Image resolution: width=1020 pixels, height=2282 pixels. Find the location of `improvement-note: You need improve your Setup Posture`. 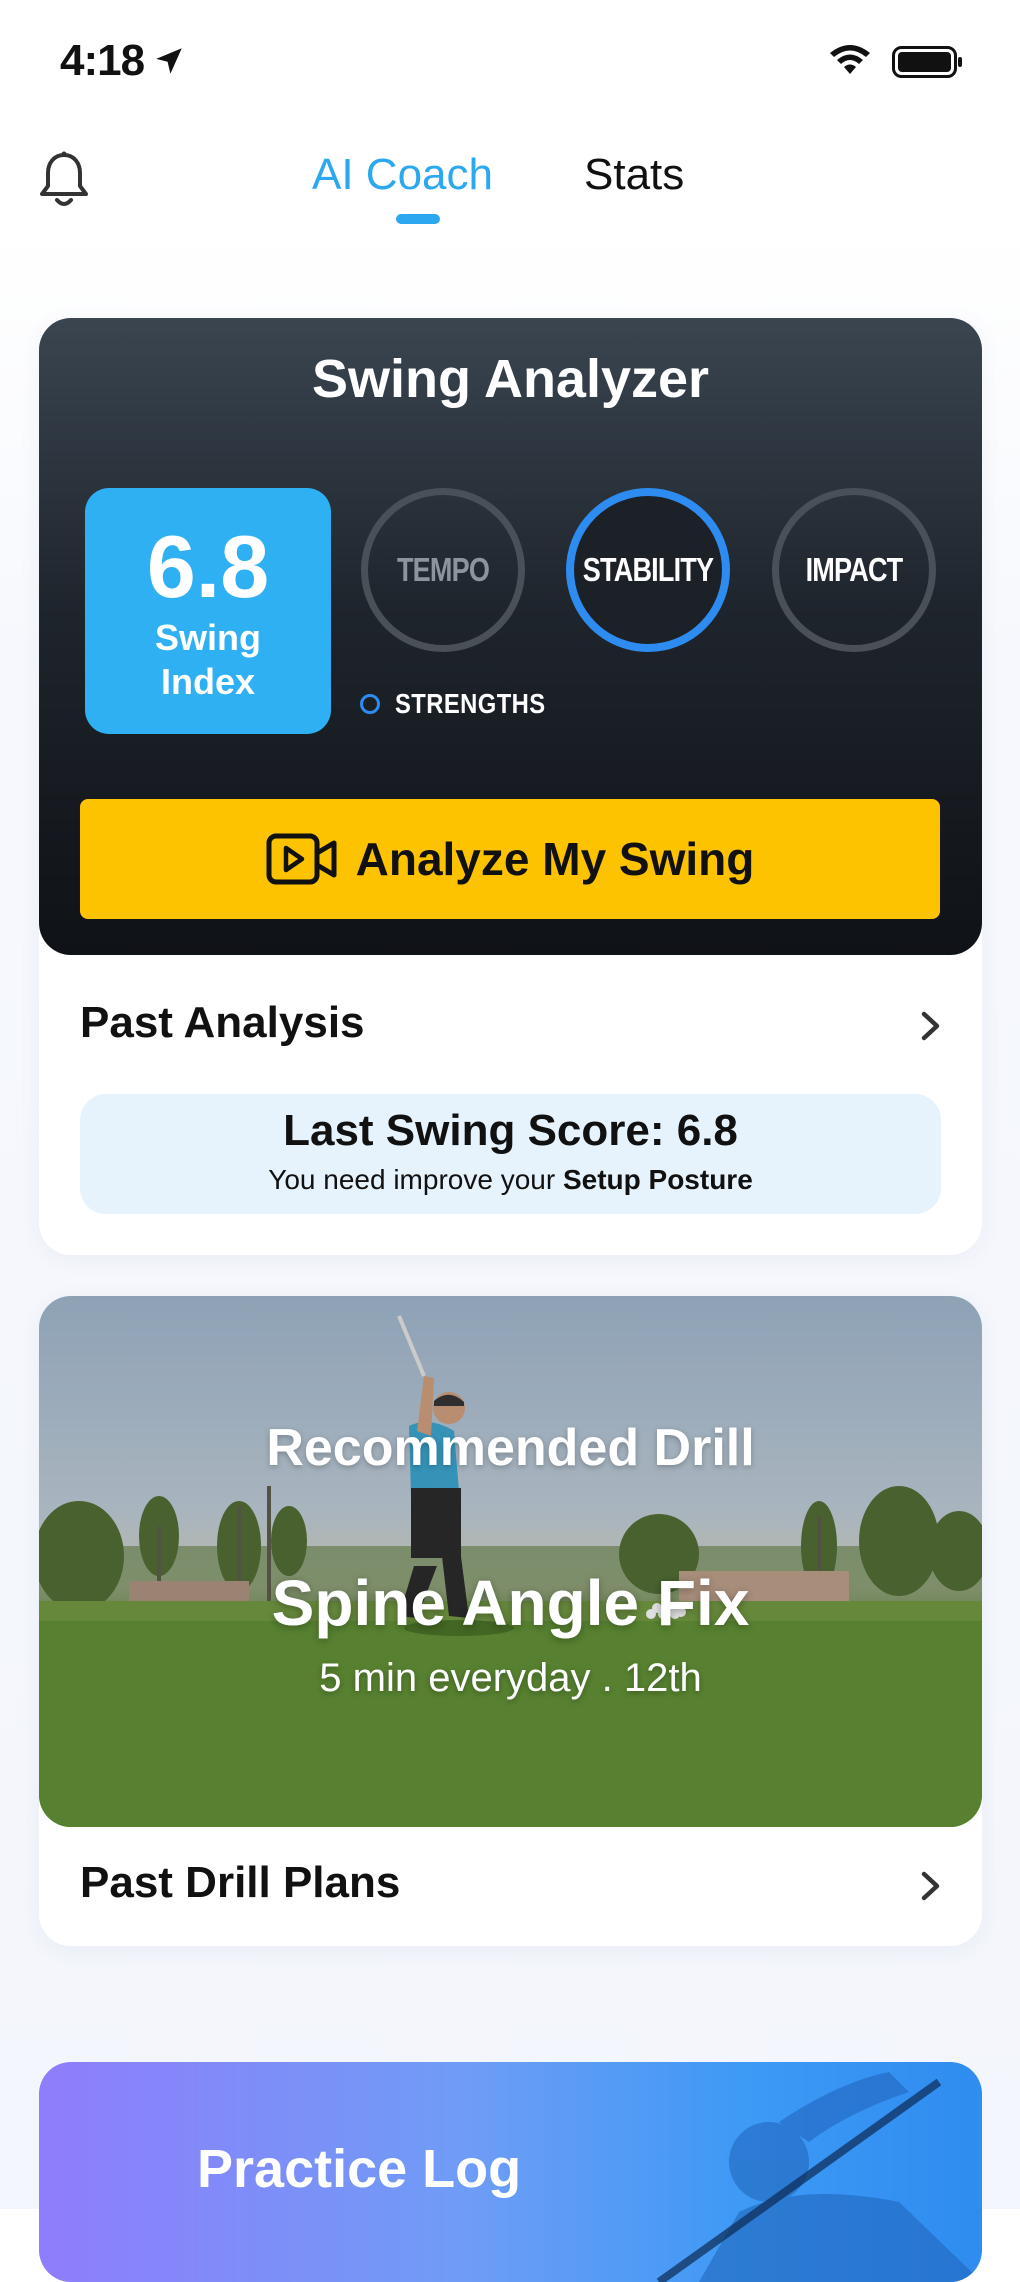

improvement-note: You need improve your Setup Posture is located at coordinates (510, 1180).